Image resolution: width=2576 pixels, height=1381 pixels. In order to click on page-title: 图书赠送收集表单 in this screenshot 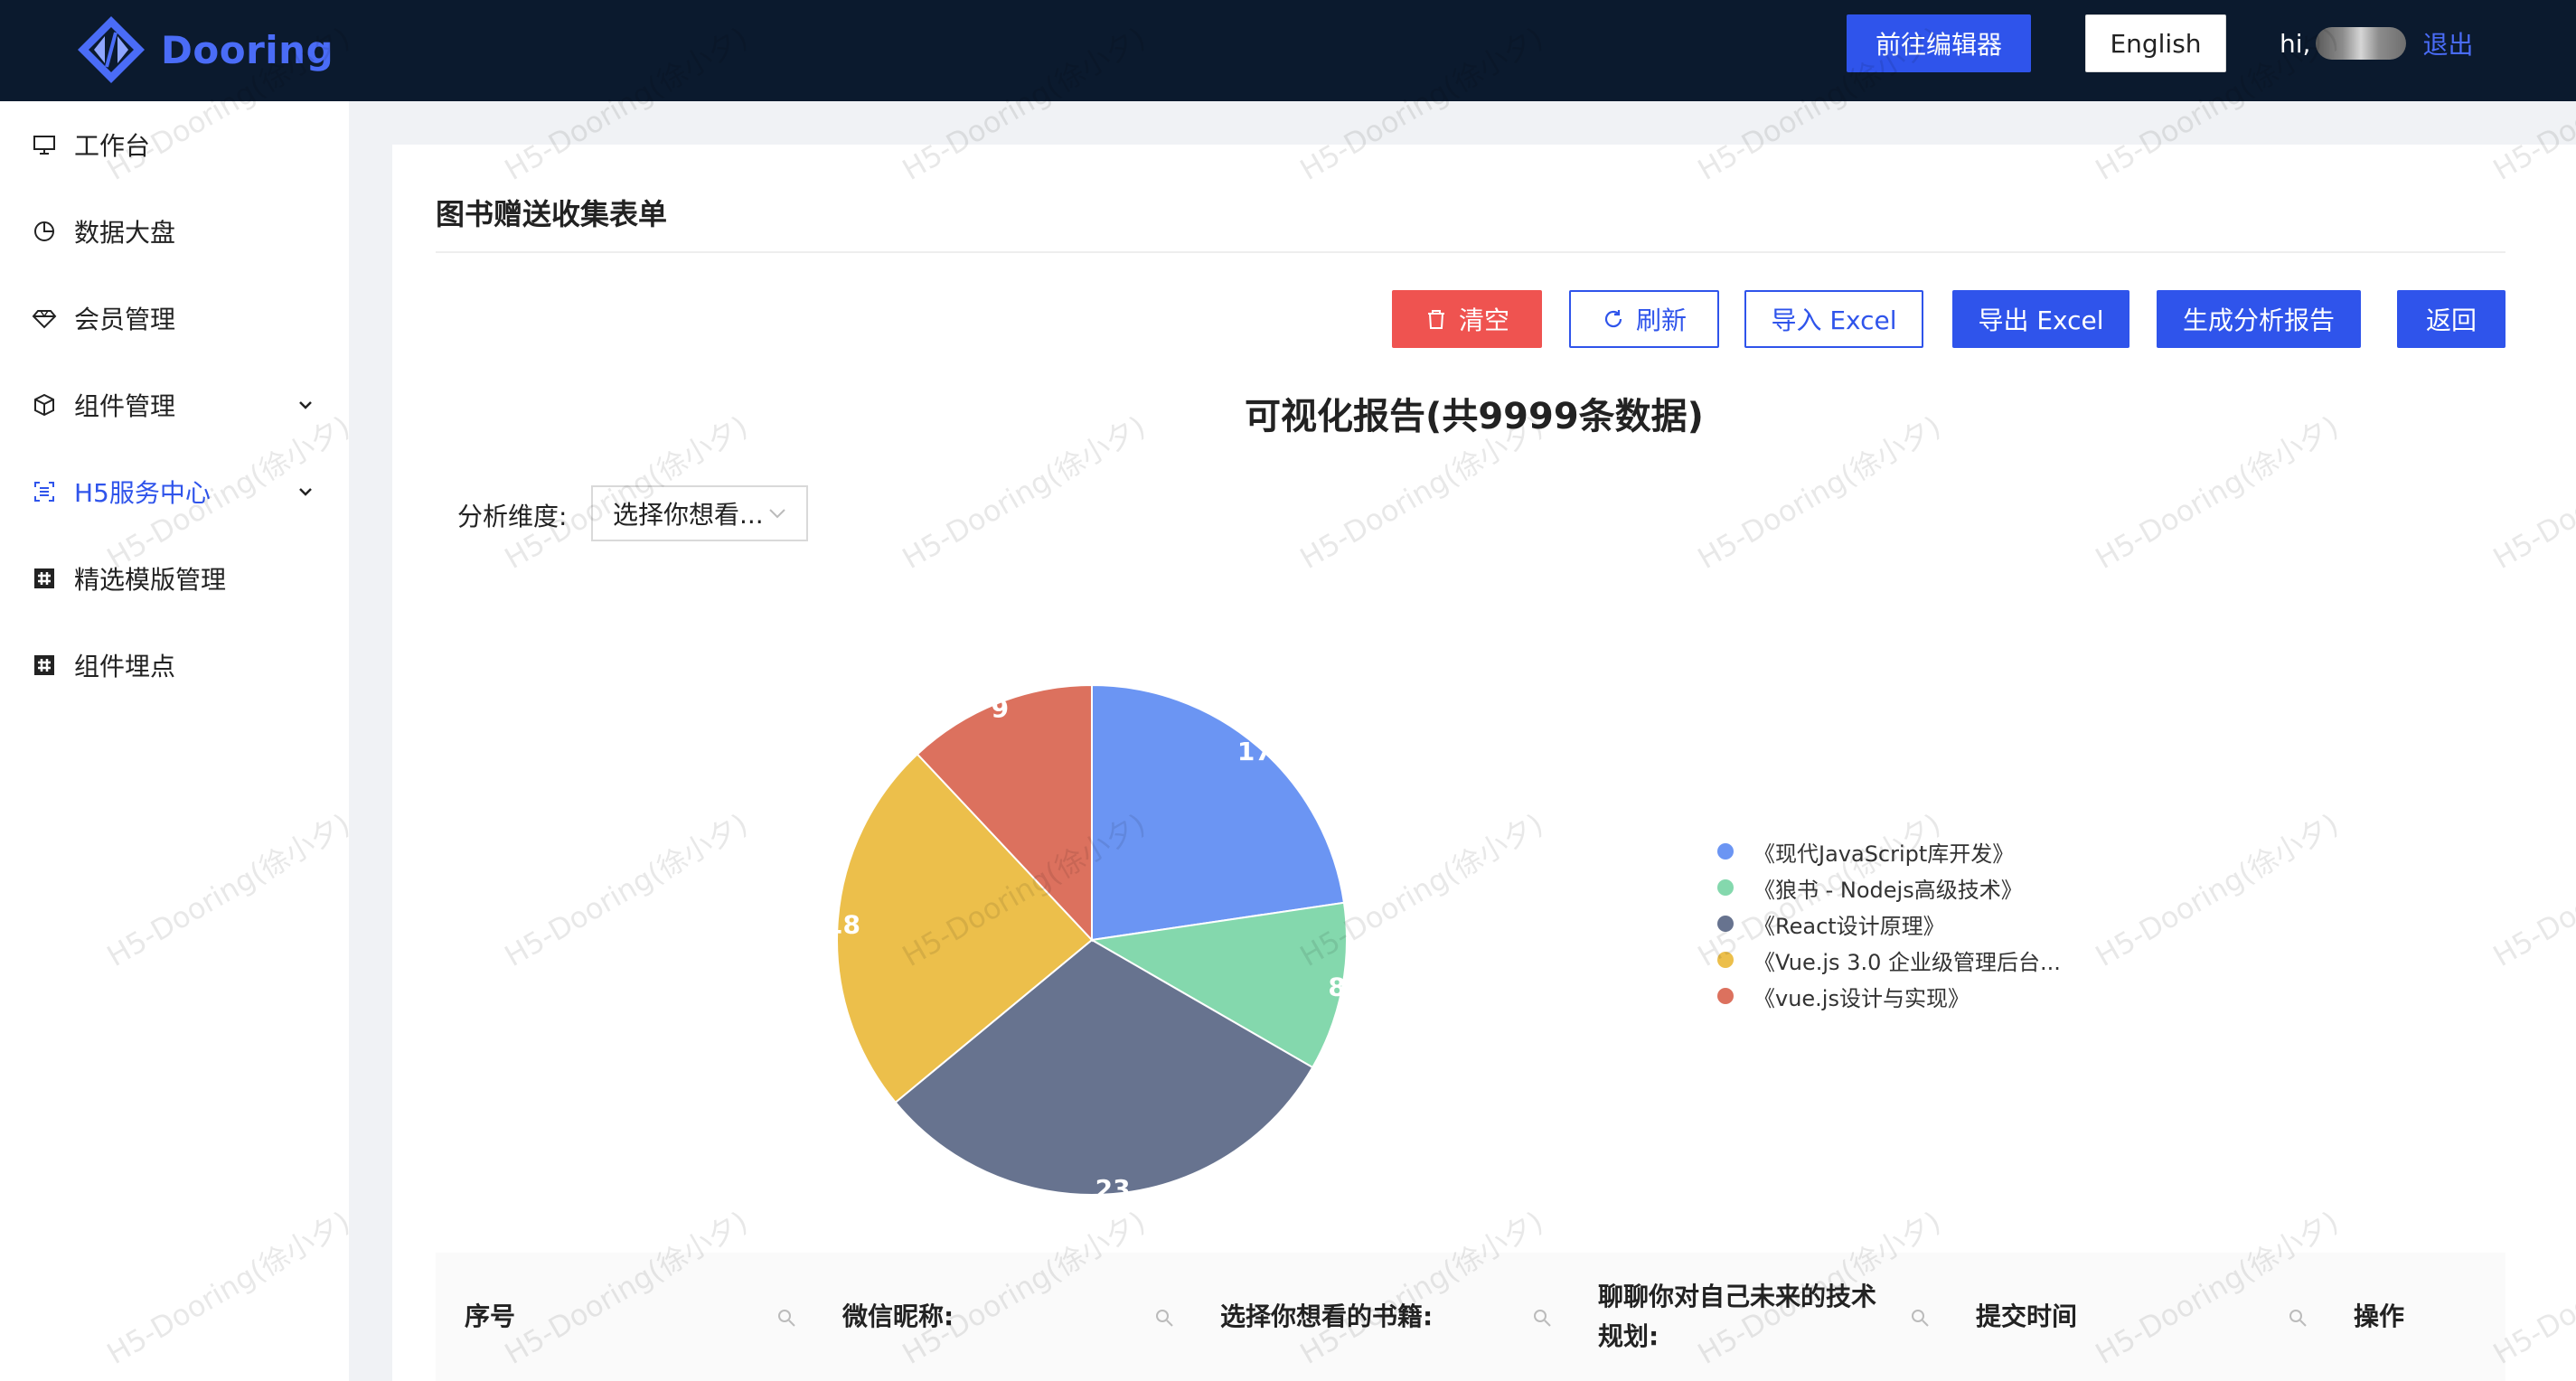, I will do `click(552, 214)`.